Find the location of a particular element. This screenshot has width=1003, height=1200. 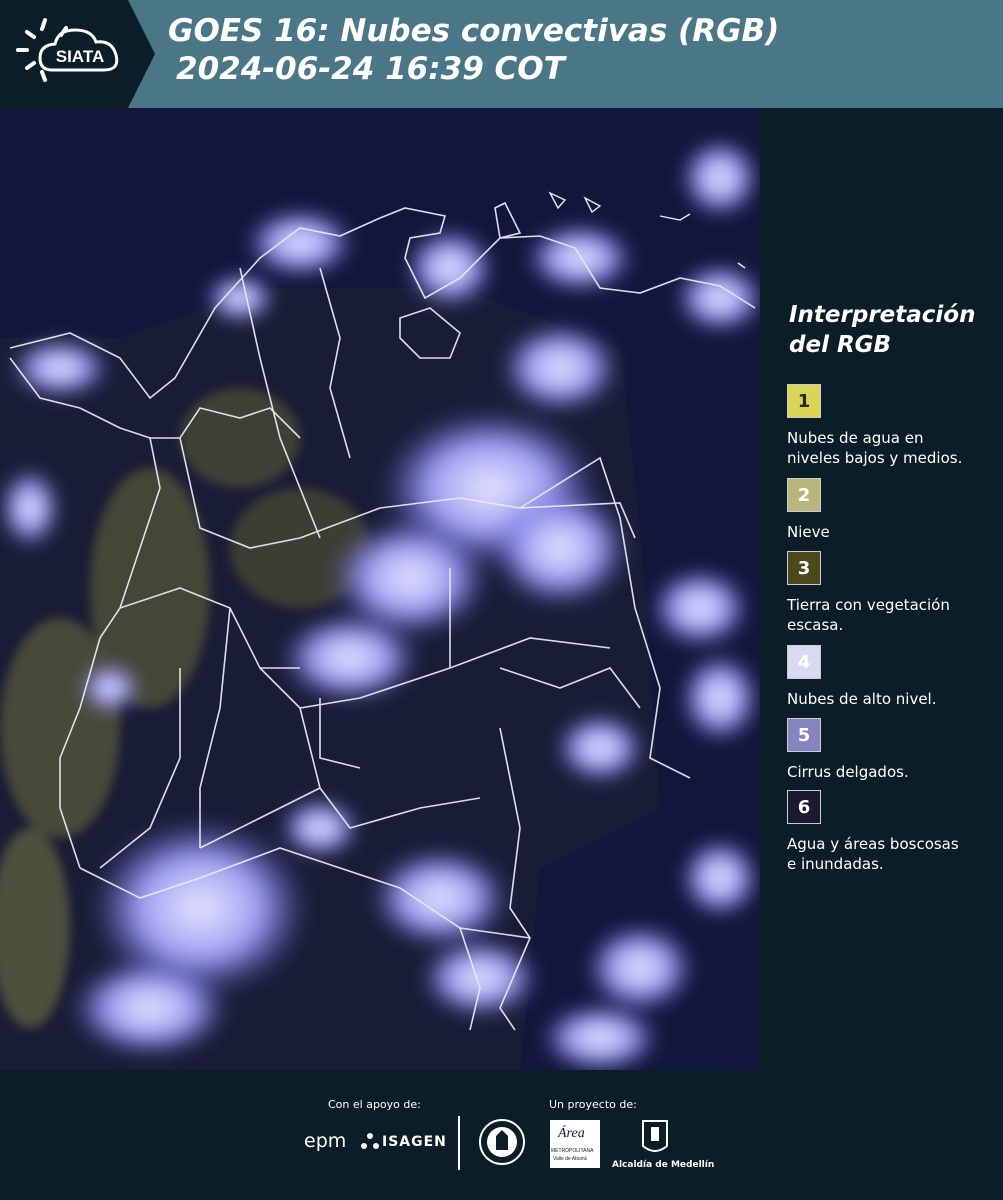

isagen-logo: ISAGEN is located at coordinates (414, 1142).